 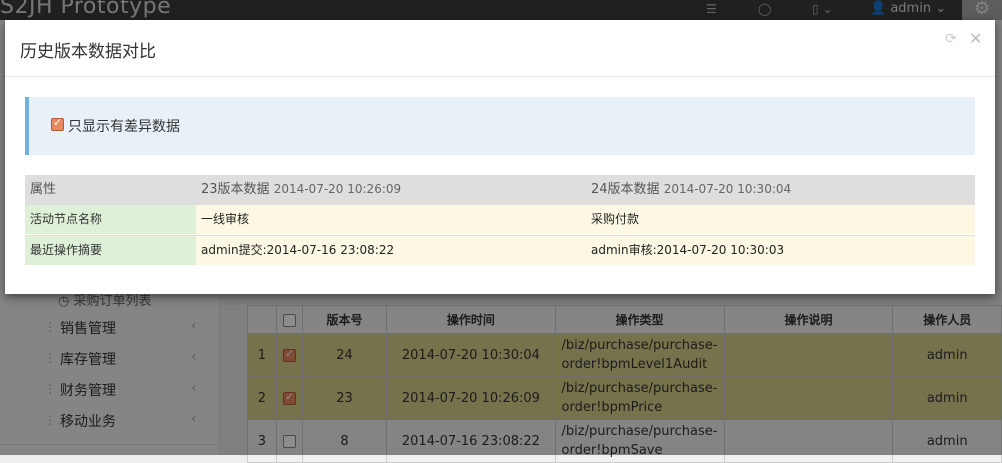 What do you see at coordinates (337, 189) in the screenshot?
I see `compare-left-time: 2014-07-20 10:26:09` at bounding box center [337, 189].